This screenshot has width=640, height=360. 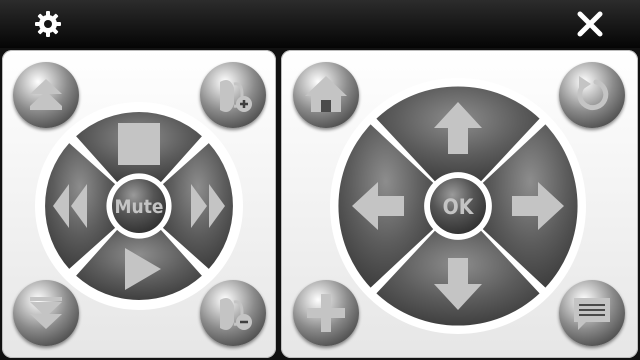 I want to click on ok-button: OK, so click(x=458, y=206).